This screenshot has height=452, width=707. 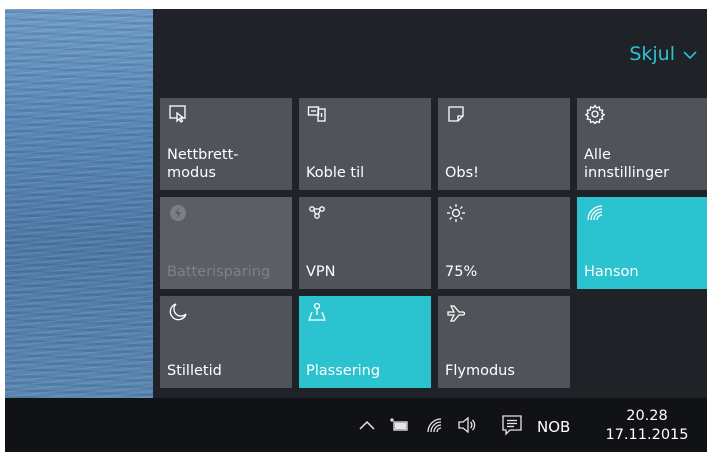 I want to click on airplane-icon, so click(x=456, y=312).